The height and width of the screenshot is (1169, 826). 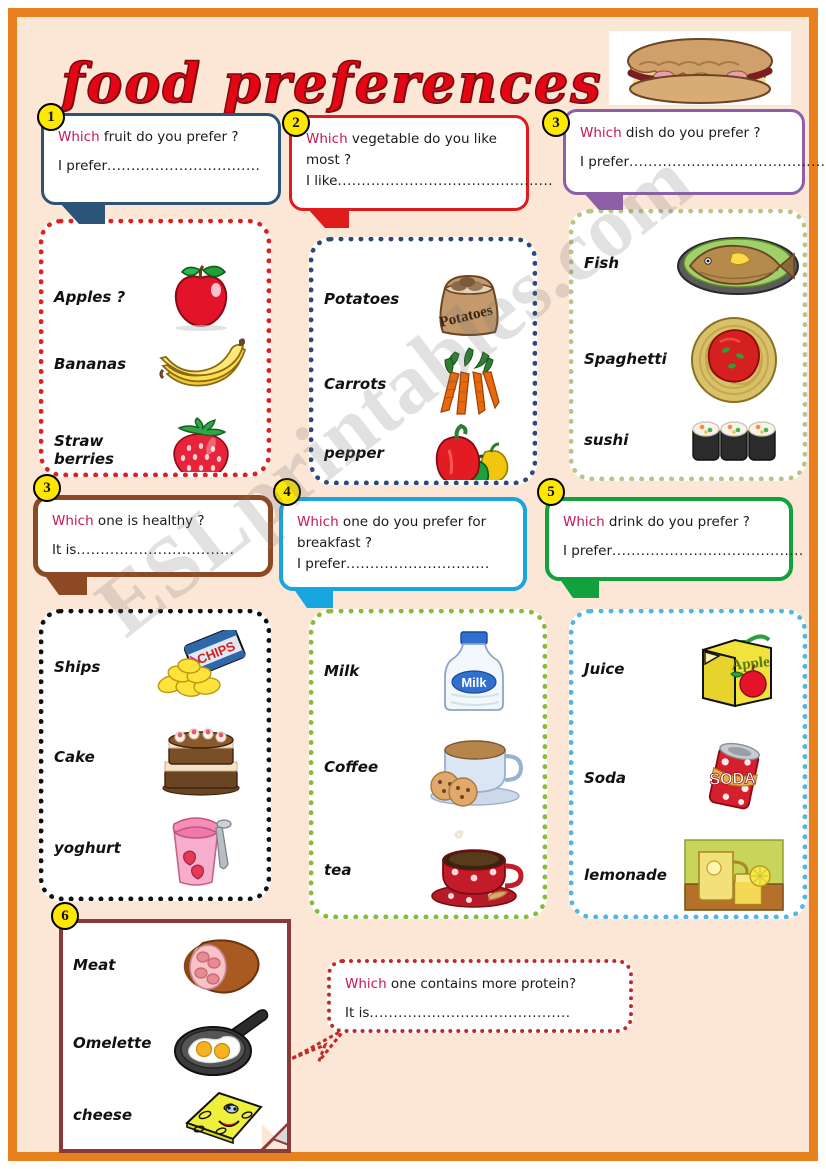 I want to click on badge-7: 6, so click(x=65, y=916).